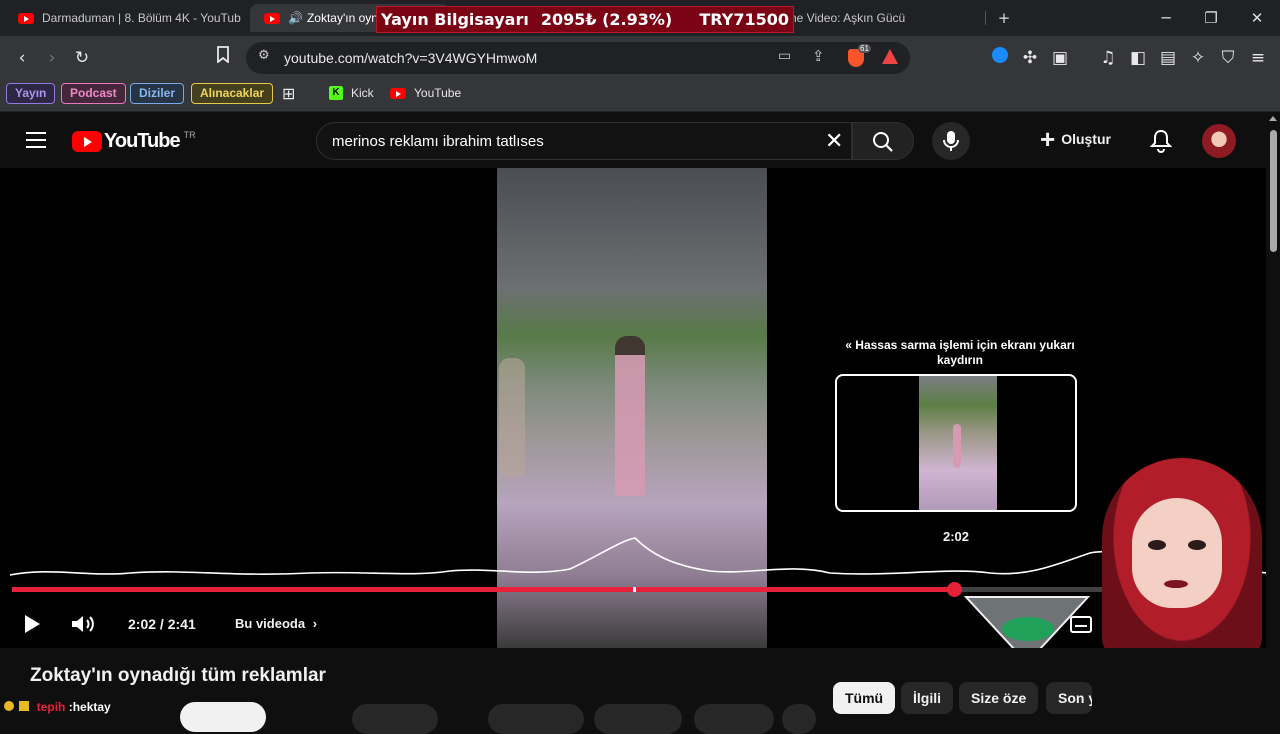 The height and width of the screenshot is (734, 1280). I want to click on vpn-icon: ⛉, so click(1228, 58).